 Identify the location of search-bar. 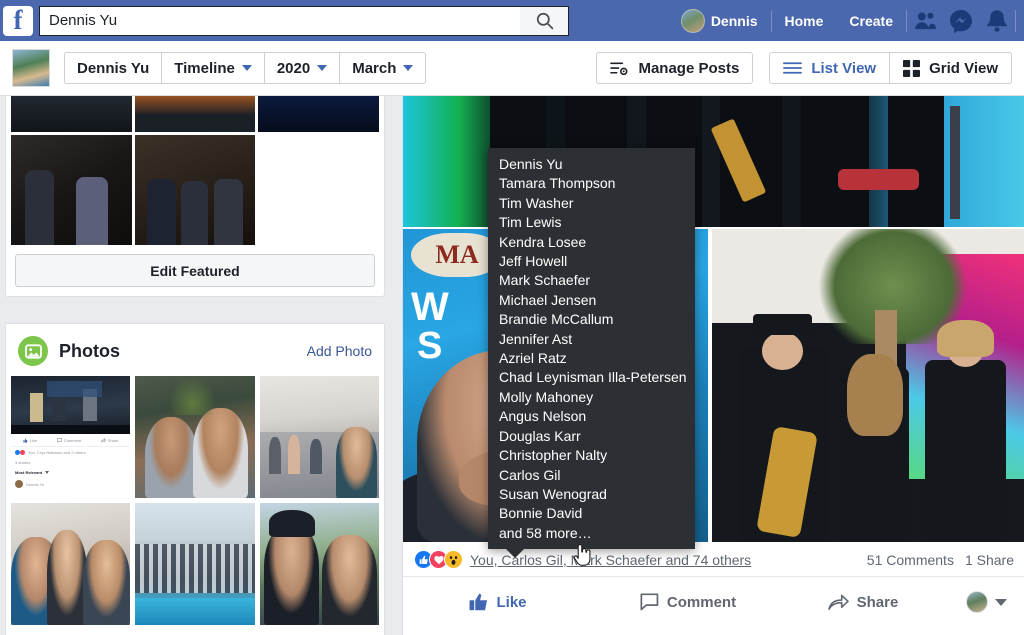
(304, 20).